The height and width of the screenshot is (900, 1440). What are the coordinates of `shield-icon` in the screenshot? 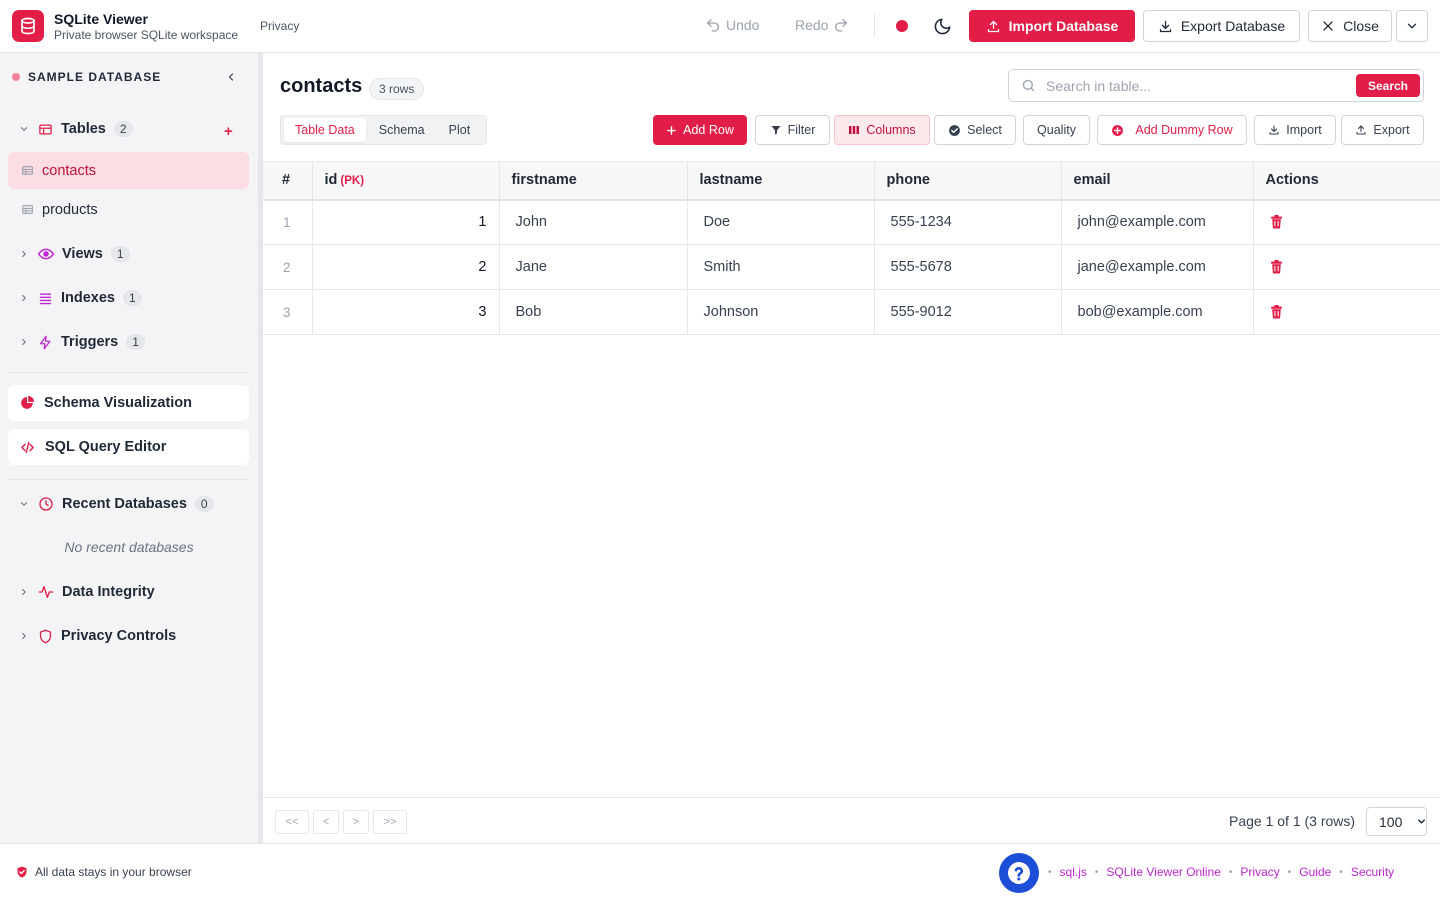 It's located at (45, 636).